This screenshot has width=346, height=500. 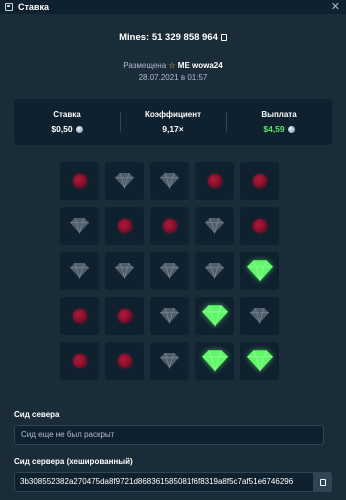 I want to click on game-id-heading: Mines: 51 329 858 964, so click(x=173, y=37).